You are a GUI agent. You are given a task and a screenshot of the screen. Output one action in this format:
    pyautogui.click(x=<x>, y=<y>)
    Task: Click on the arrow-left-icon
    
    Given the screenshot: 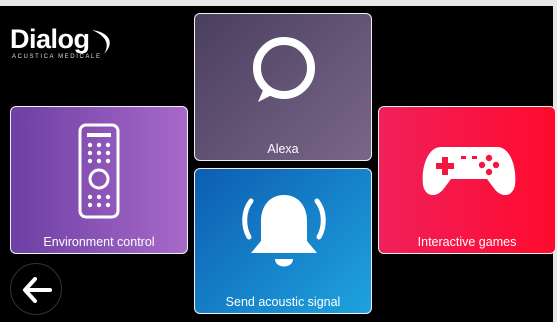 What is the action you would take?
    pyautogui.click(x=37, y=290)
    